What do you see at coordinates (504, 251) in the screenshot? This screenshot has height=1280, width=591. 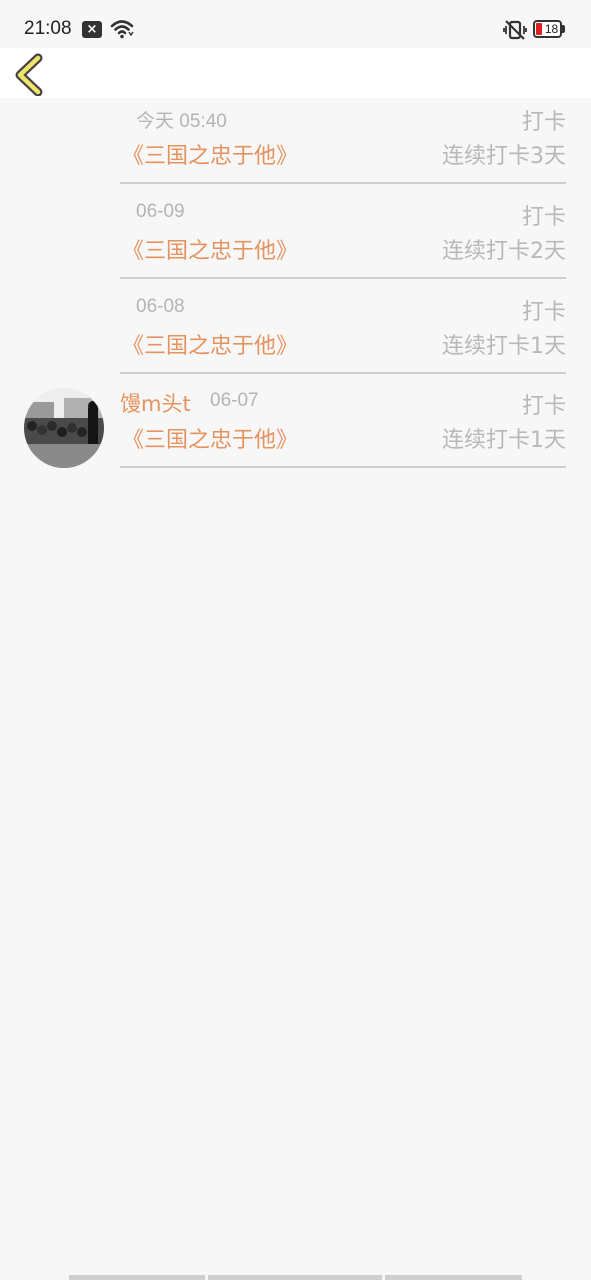 I see `entry-streak: 连续打卡2天` at bounding box center [504, 251].